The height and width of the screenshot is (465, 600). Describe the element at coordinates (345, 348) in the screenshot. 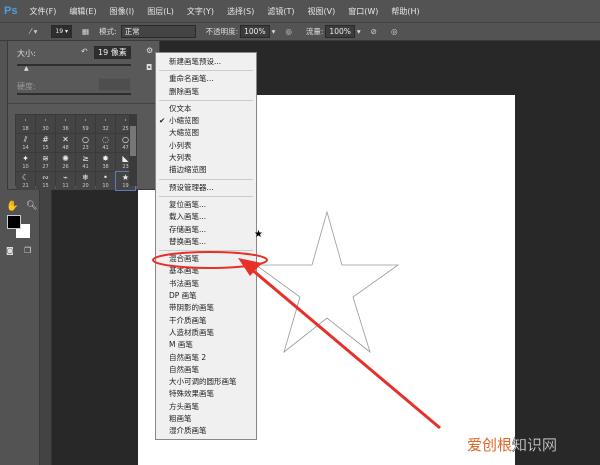

I see `annotation-arrow` at that location.